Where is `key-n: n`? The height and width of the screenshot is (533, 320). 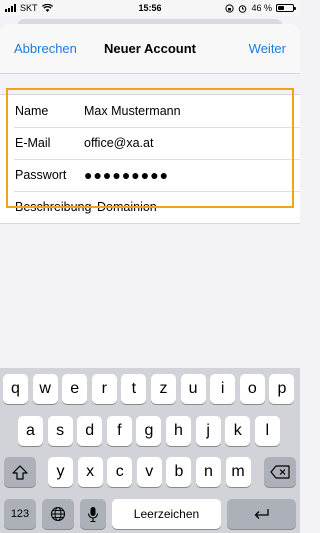
key-n: n is located at coordinates (208, 472).